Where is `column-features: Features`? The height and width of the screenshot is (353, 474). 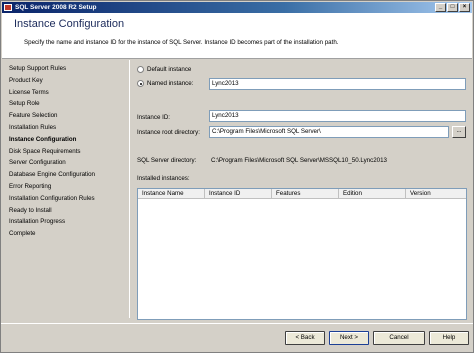 column-features: Features is located at coordinates (305, 193).